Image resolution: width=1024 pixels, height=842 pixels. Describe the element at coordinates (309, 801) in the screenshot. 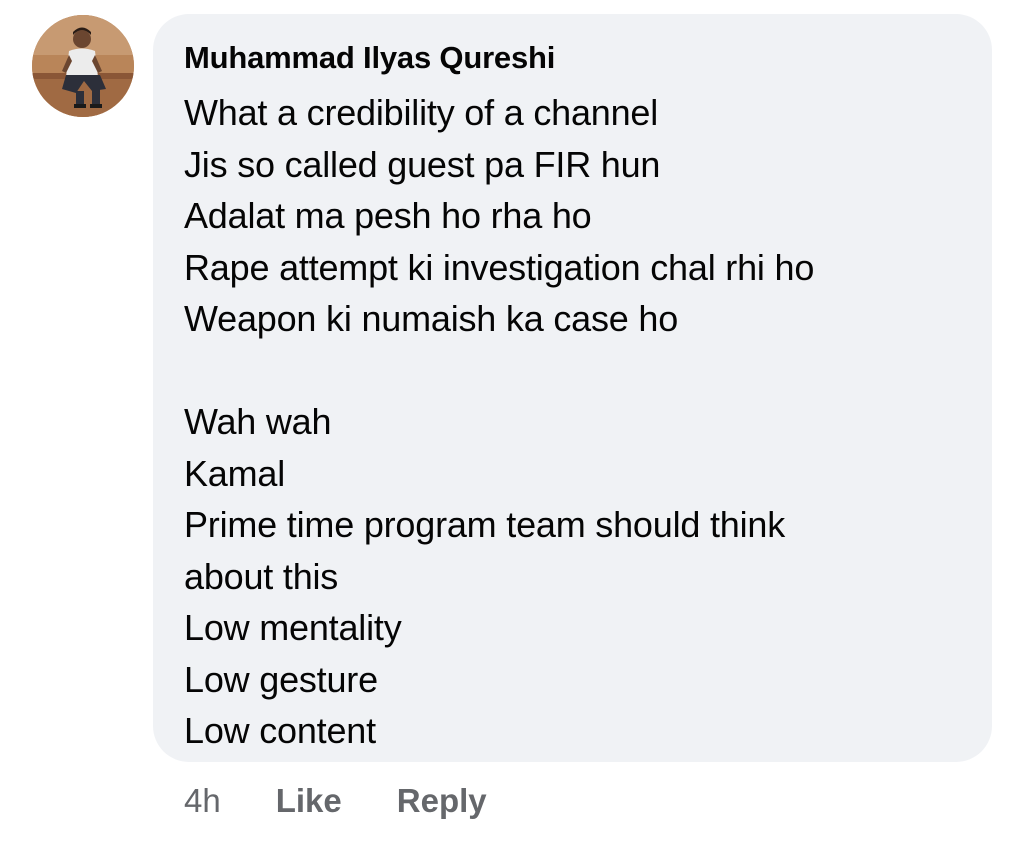

I see `like-button: Like` at that location.